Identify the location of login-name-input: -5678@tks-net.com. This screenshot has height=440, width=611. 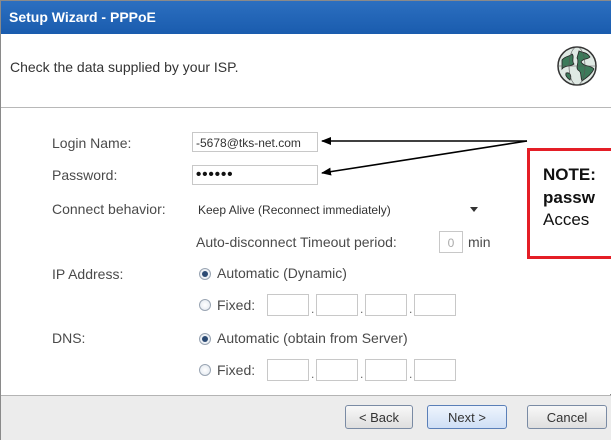
(255, 142).